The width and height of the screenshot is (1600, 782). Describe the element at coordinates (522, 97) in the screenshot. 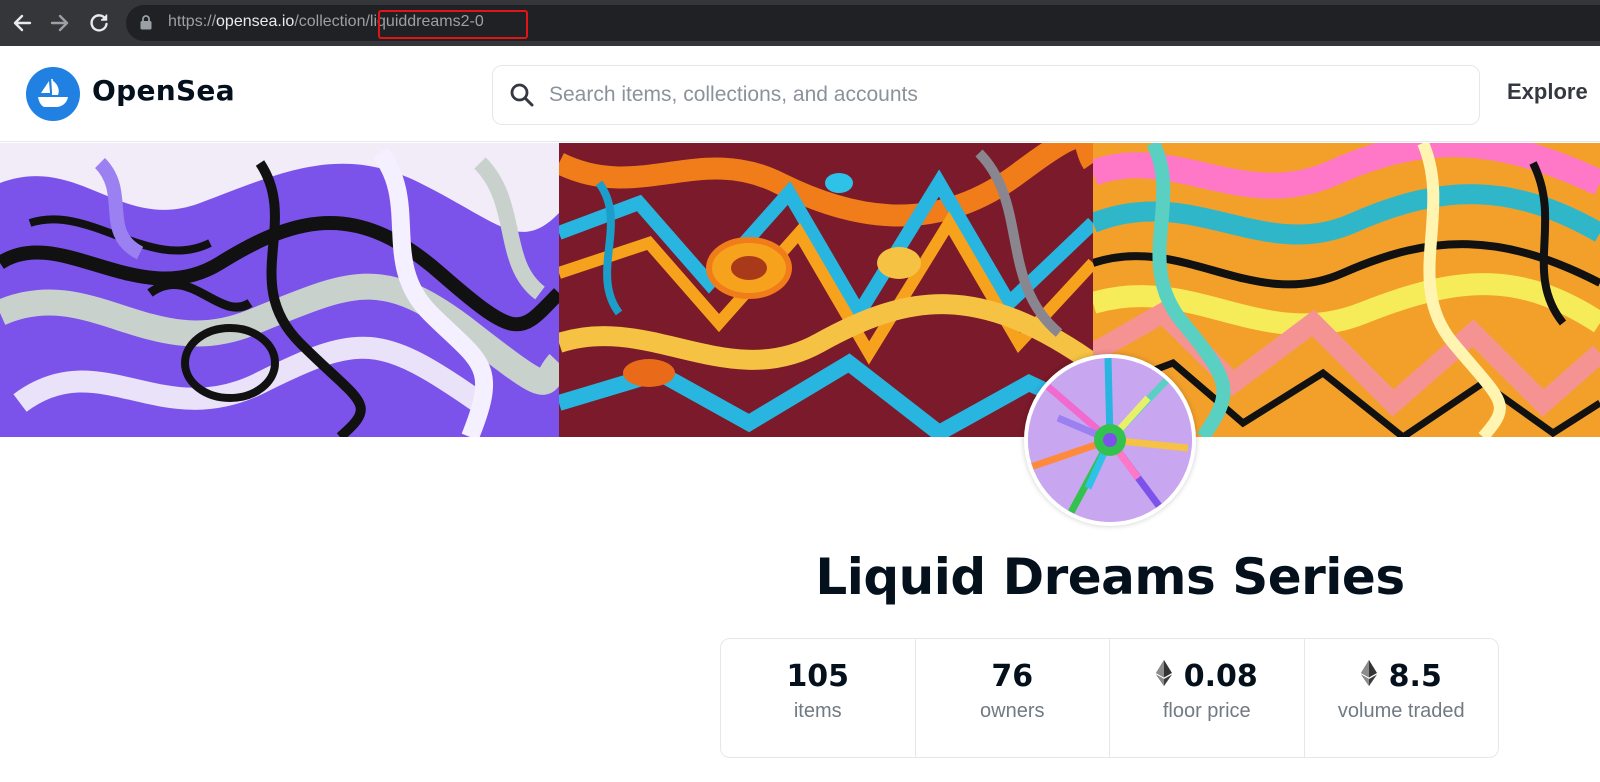

I see `search-icon` at that location.